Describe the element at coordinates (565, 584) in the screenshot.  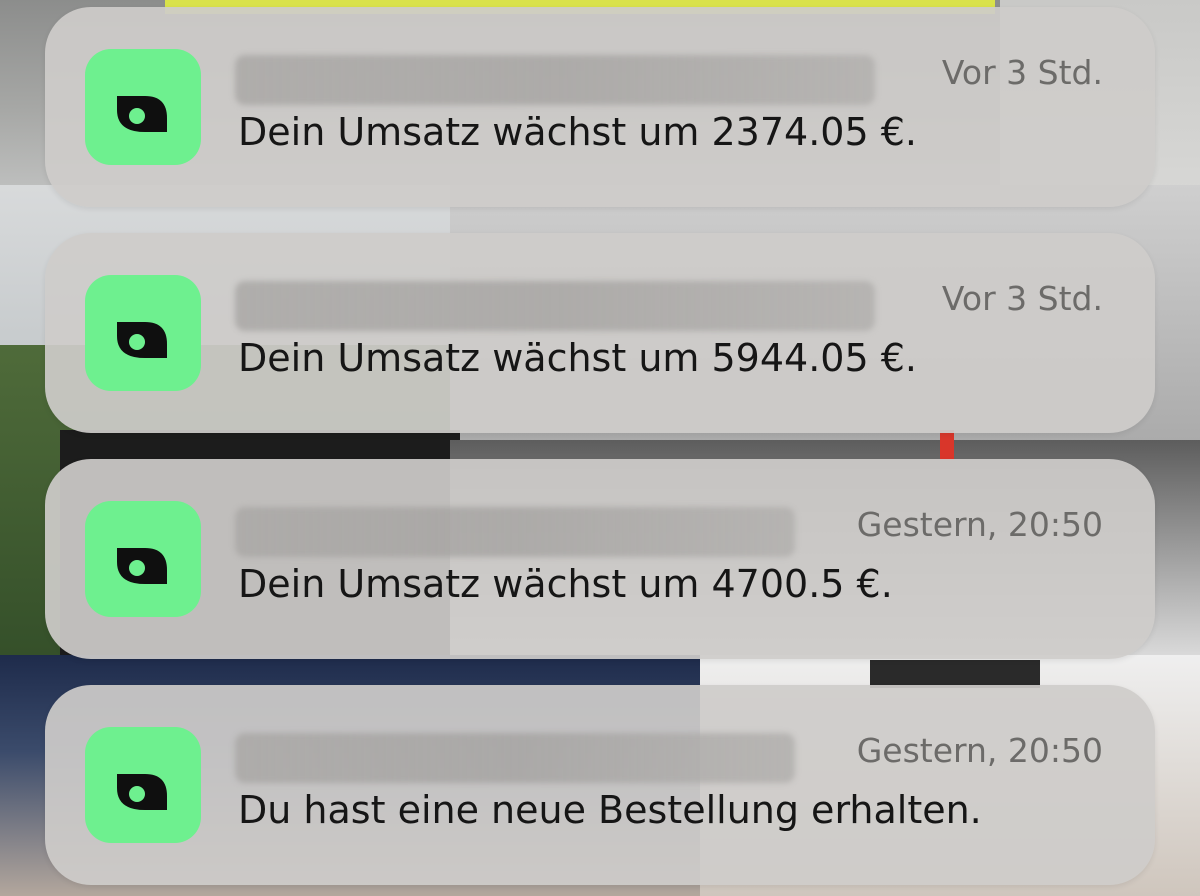
I see `notification-message: Dein Umsatz wächst um 4700.5 €.` at that location.